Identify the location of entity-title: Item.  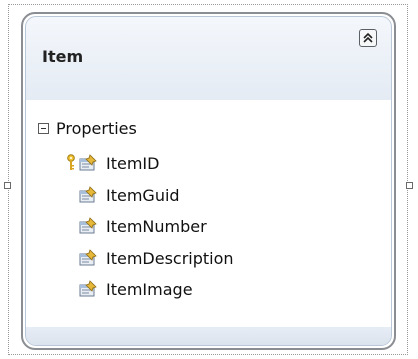
(63, 56).